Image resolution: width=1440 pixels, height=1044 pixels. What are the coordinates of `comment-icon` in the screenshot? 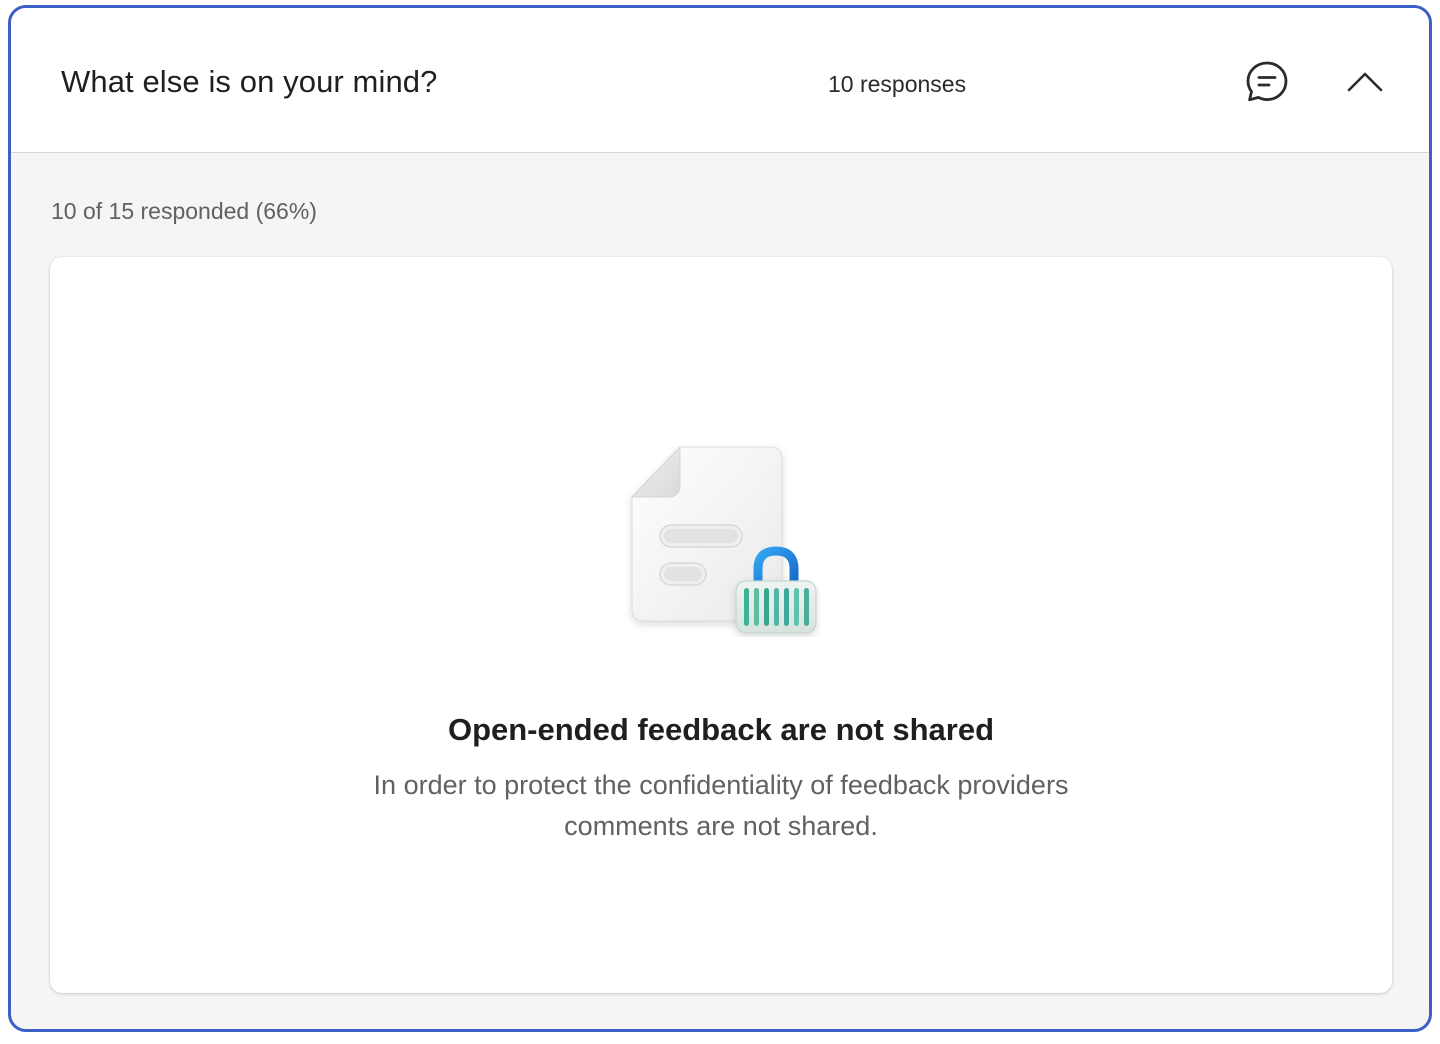 It's located at (1267, 81).